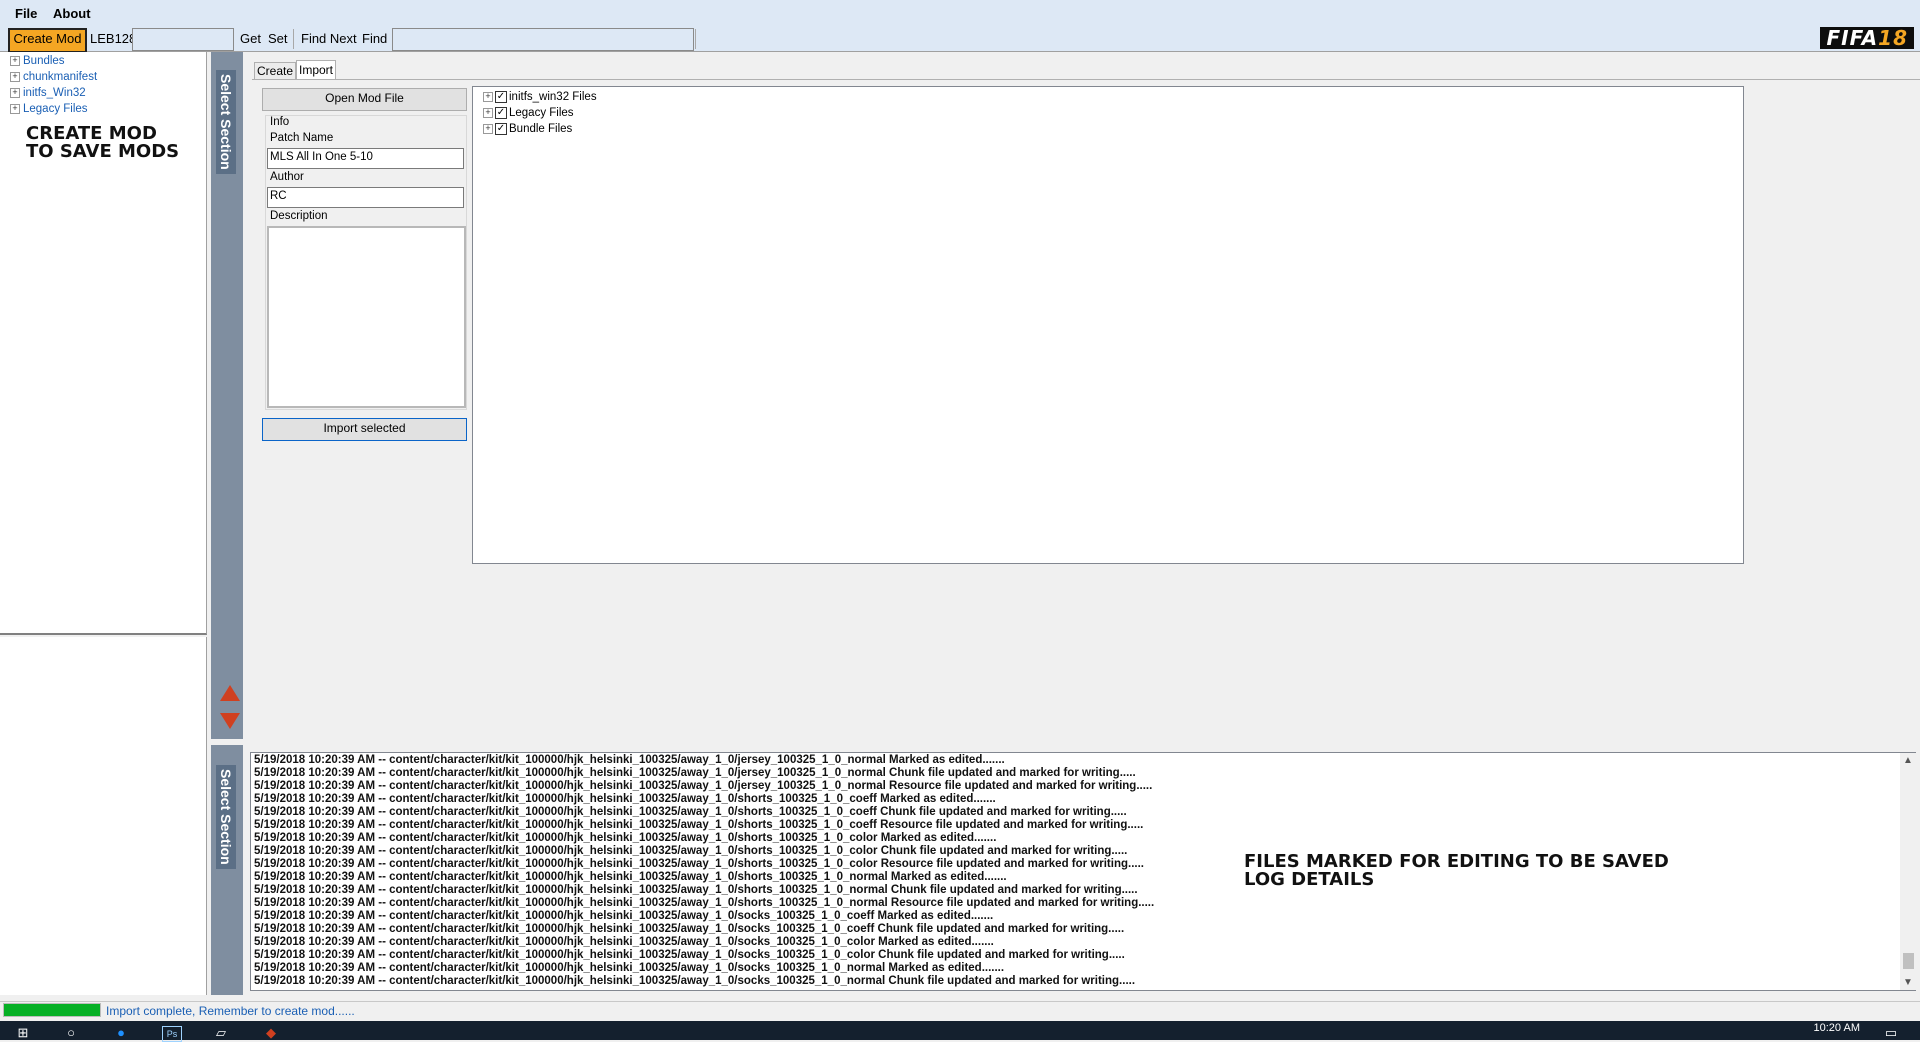 The width and height of the screenshot is (1920, 1042). I want to click on info-heading: Info, so click(280, 122).